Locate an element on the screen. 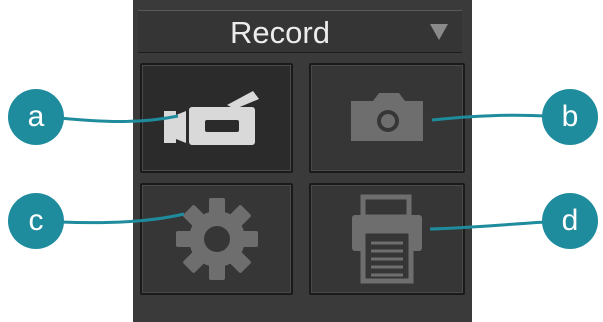 The width and height of the screenshot is (603, 322). callout-d: d is located at coordinates (570, 221).